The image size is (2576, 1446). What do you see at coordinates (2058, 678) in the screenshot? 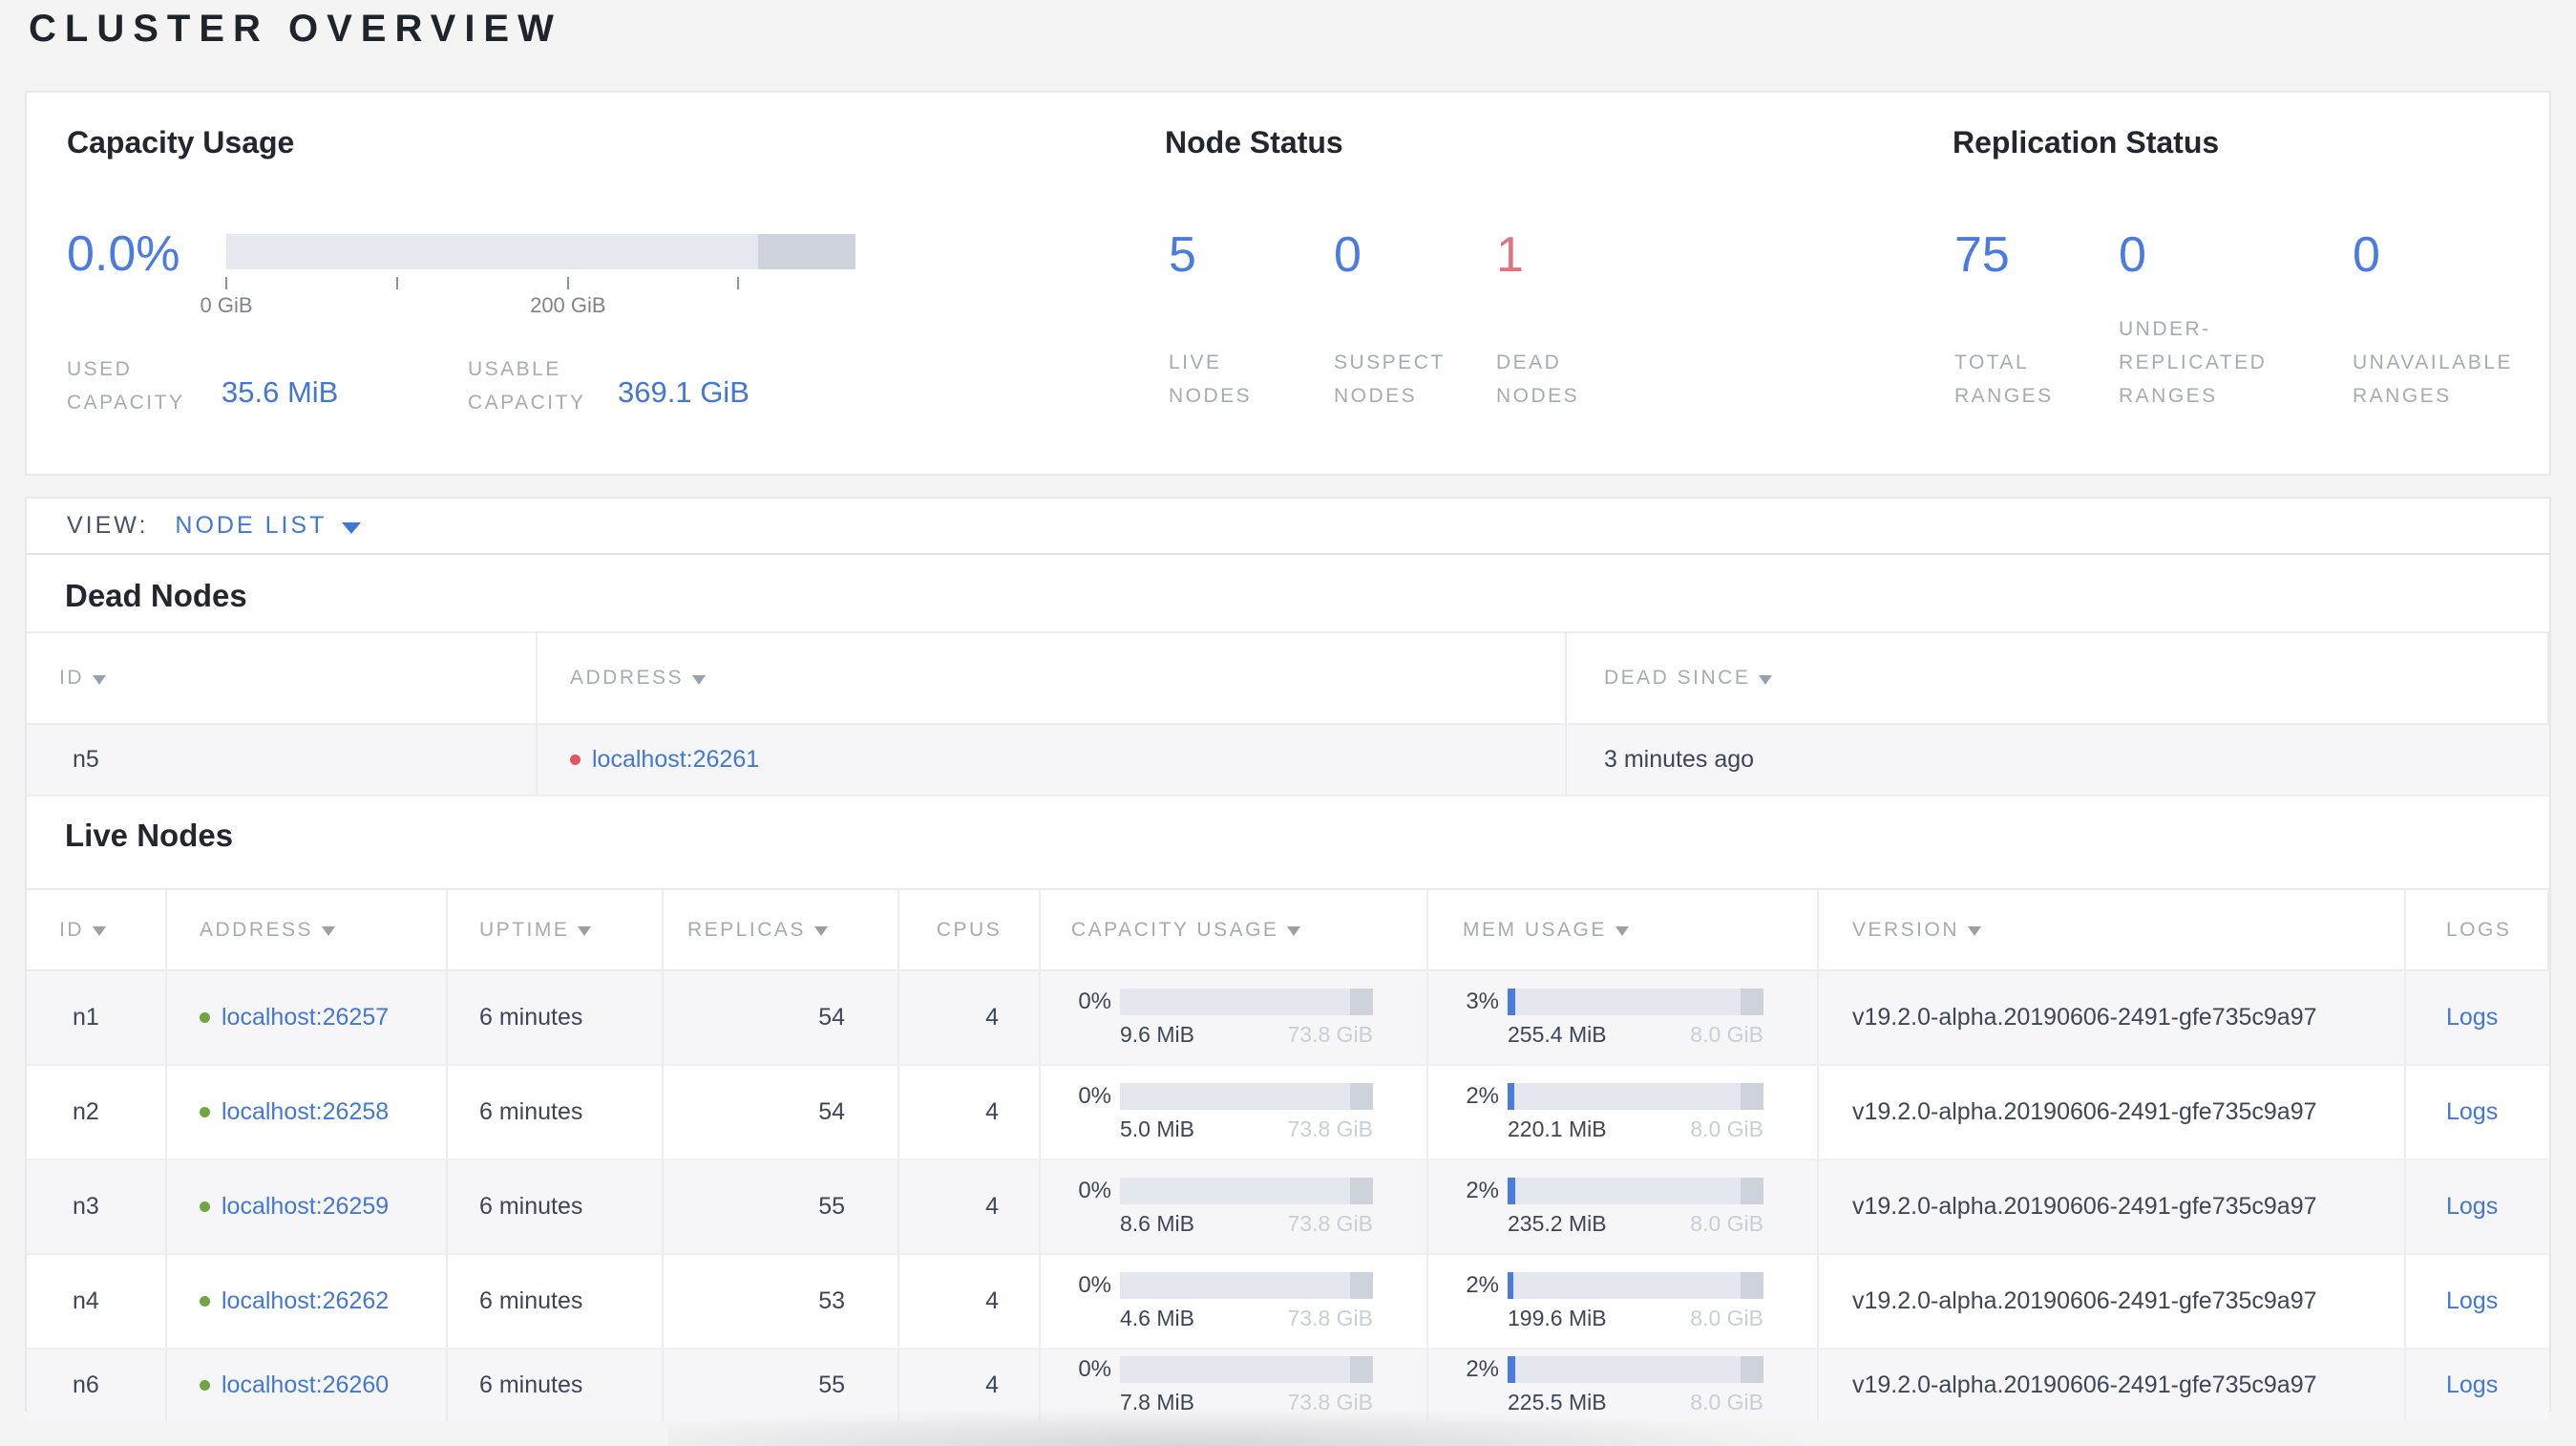
I see `column-header: DEAD SINCE` at bounding box center [2058, 678].